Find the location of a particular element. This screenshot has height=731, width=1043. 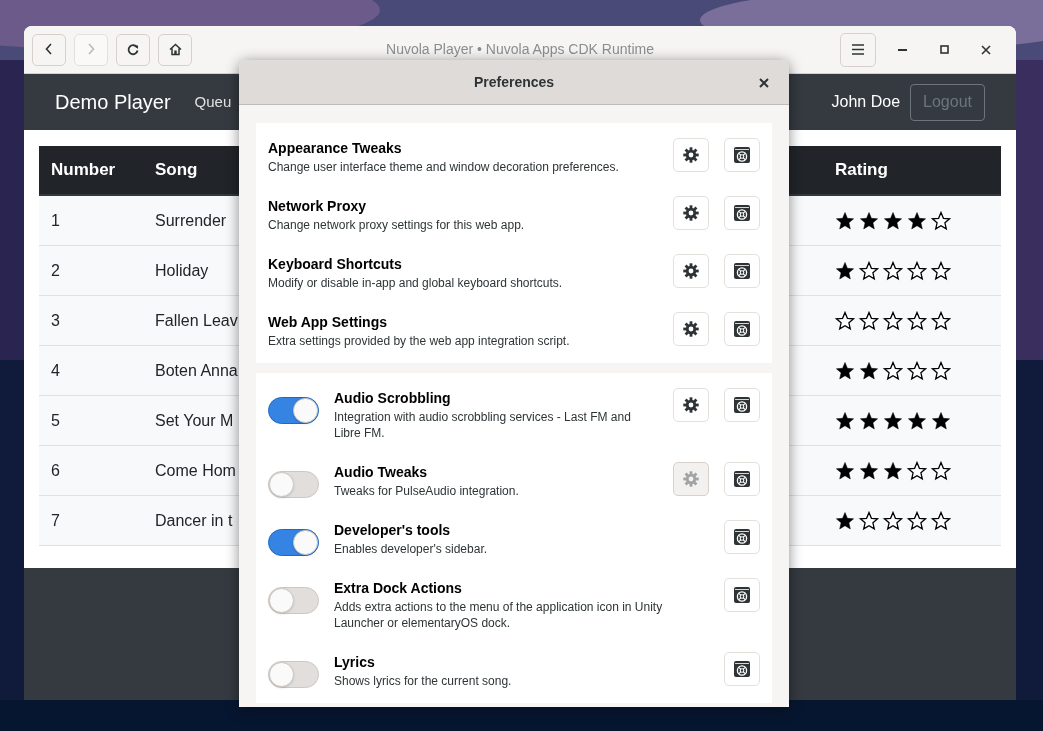

table-cell-text: Holiday is located at coordinates (182, 270).